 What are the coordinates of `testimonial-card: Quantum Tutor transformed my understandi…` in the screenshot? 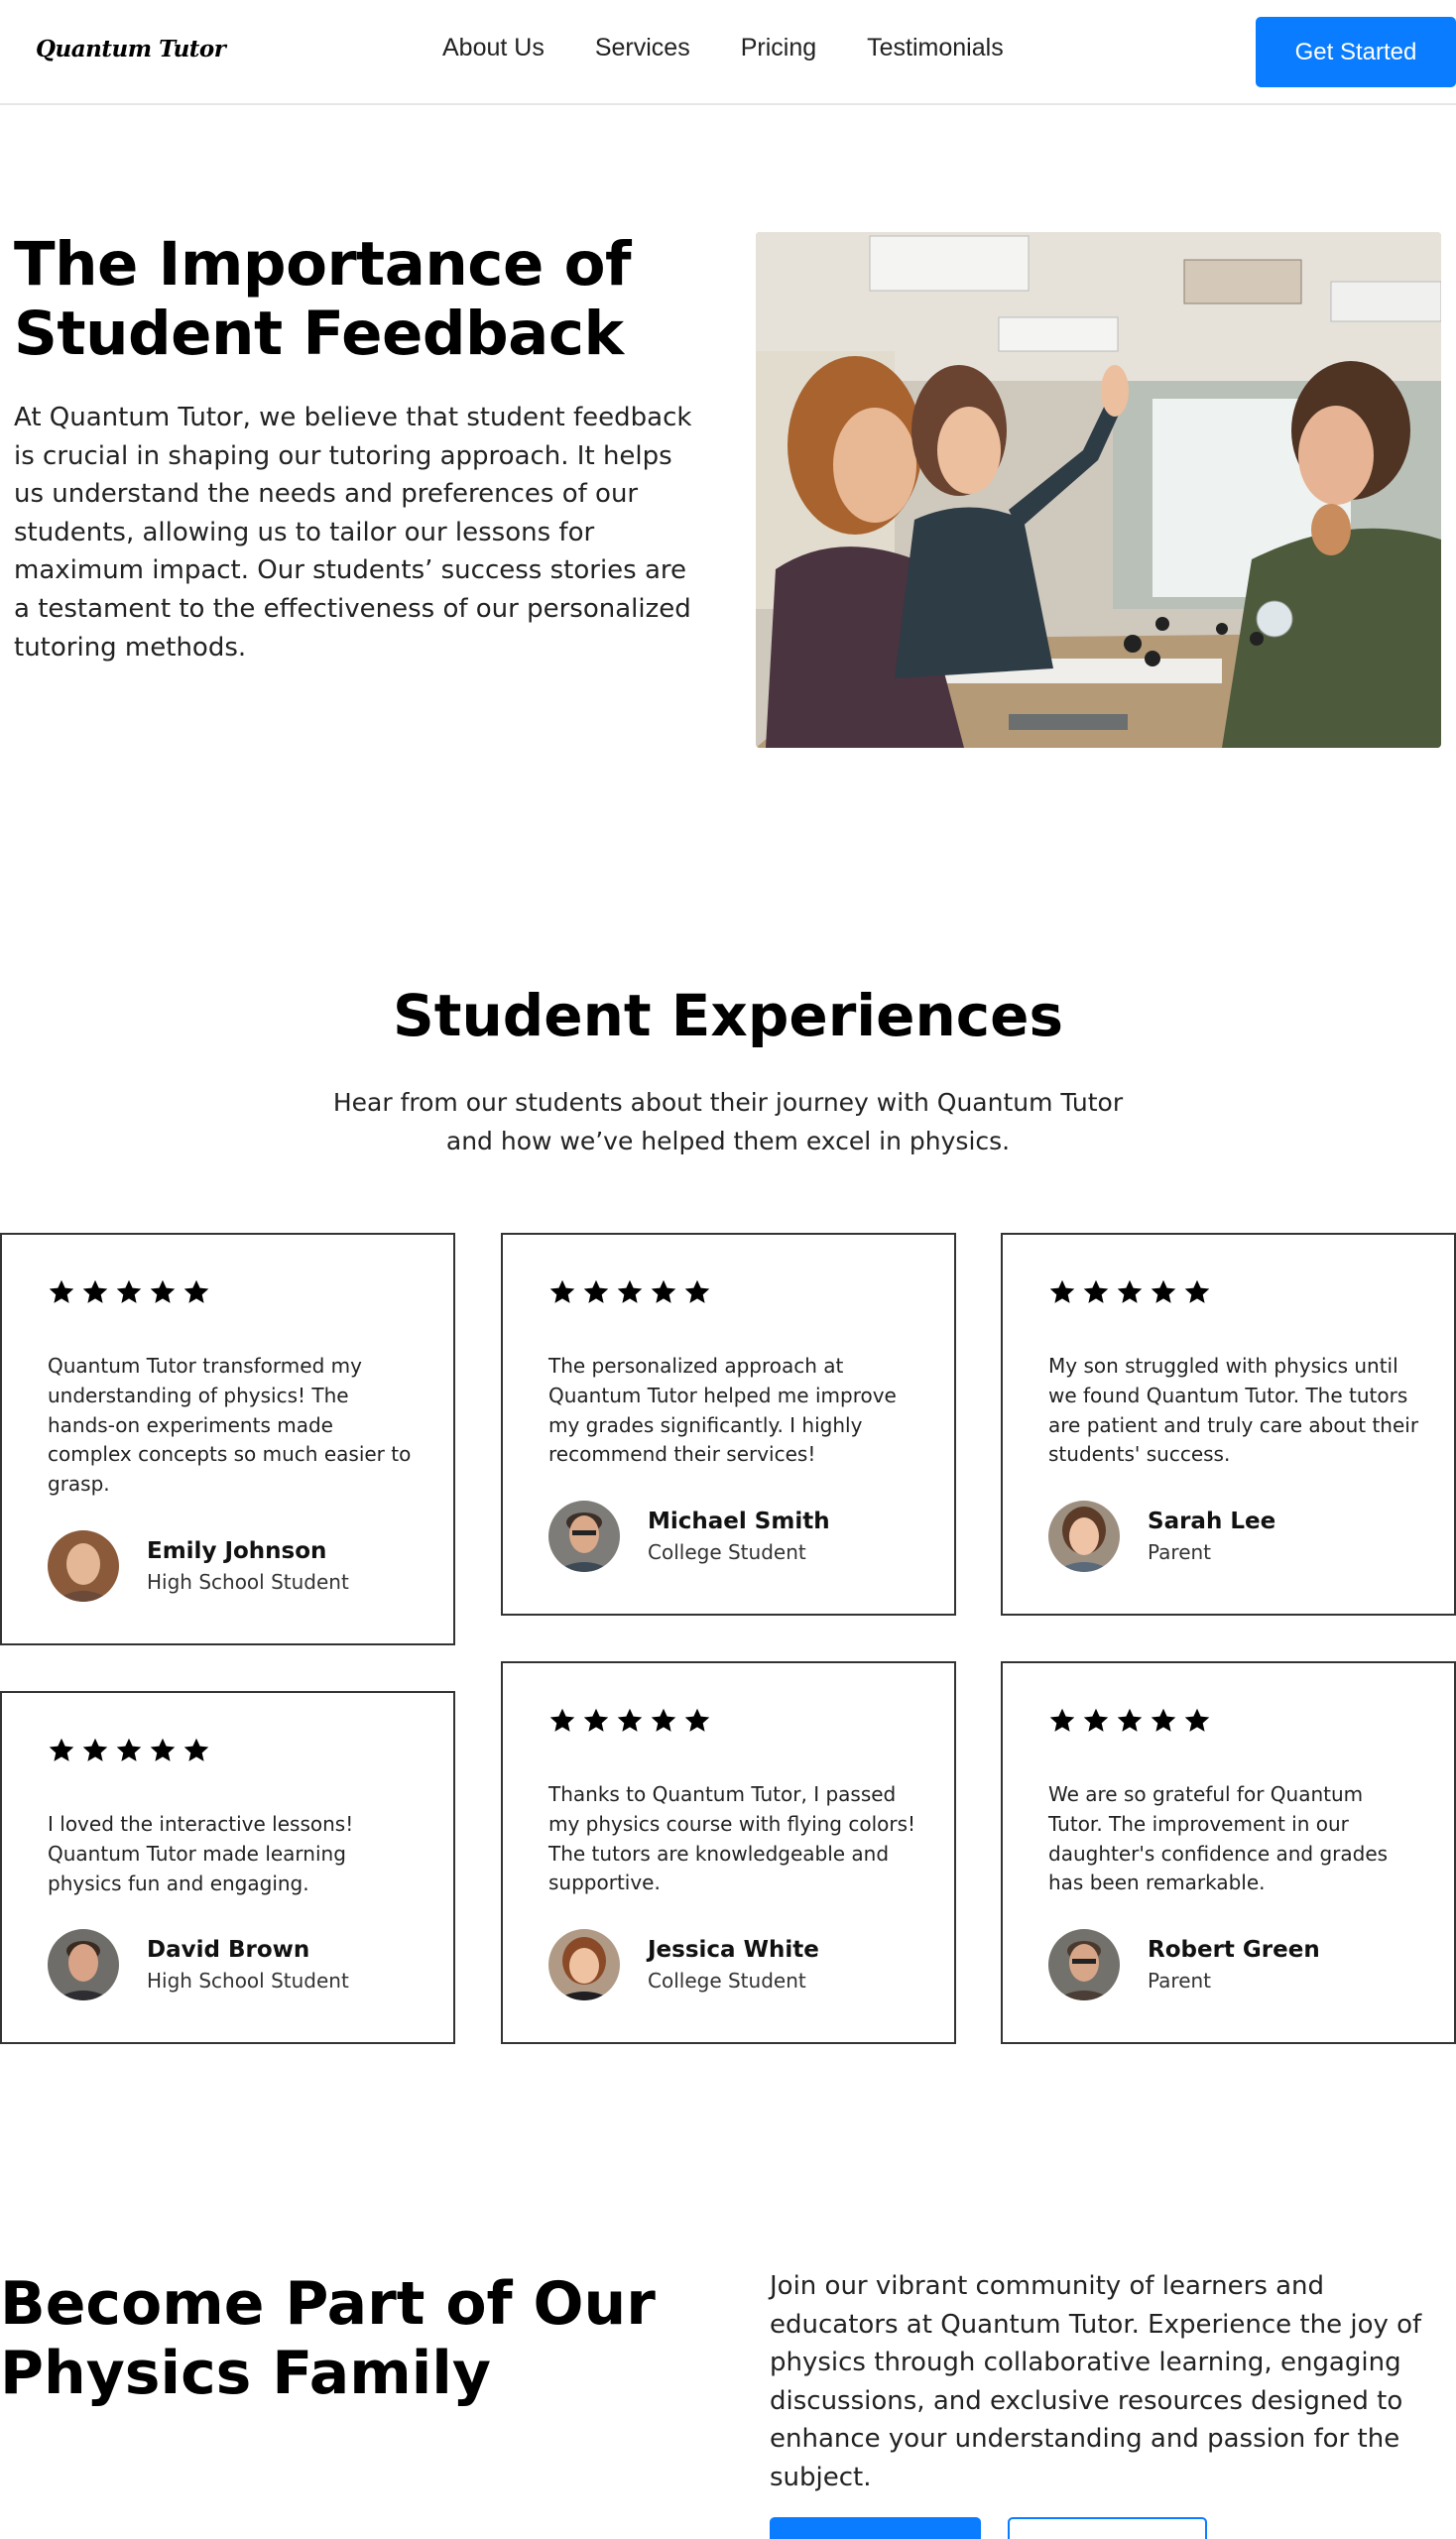 It's located at (227, 1439).